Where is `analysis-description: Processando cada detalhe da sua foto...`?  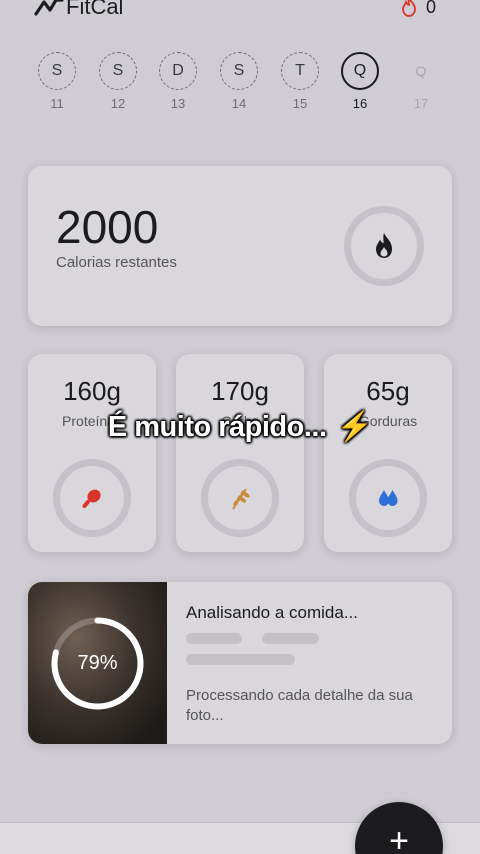
analysis-description: Processando cada detalhe da sua foto... is located at coordinates (299, 705).